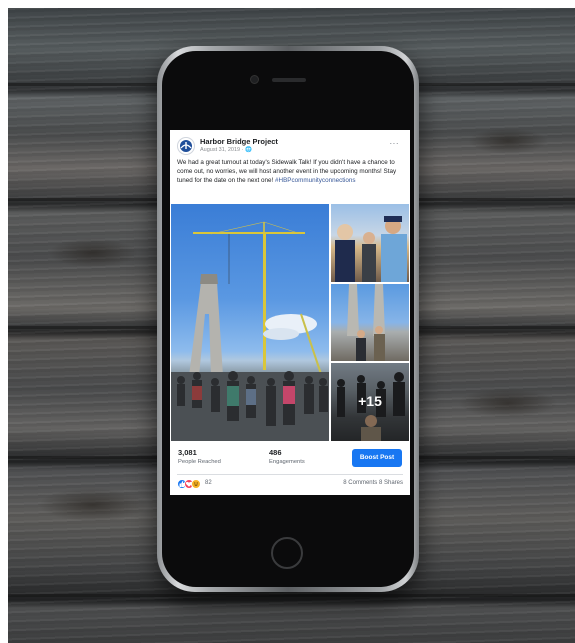 This screenshot has height=643, width=575. What do you see at coordinates (199, 462) in the screenshot?
I see `people-reached-label: People Reached` at bounding box center [199, 462].